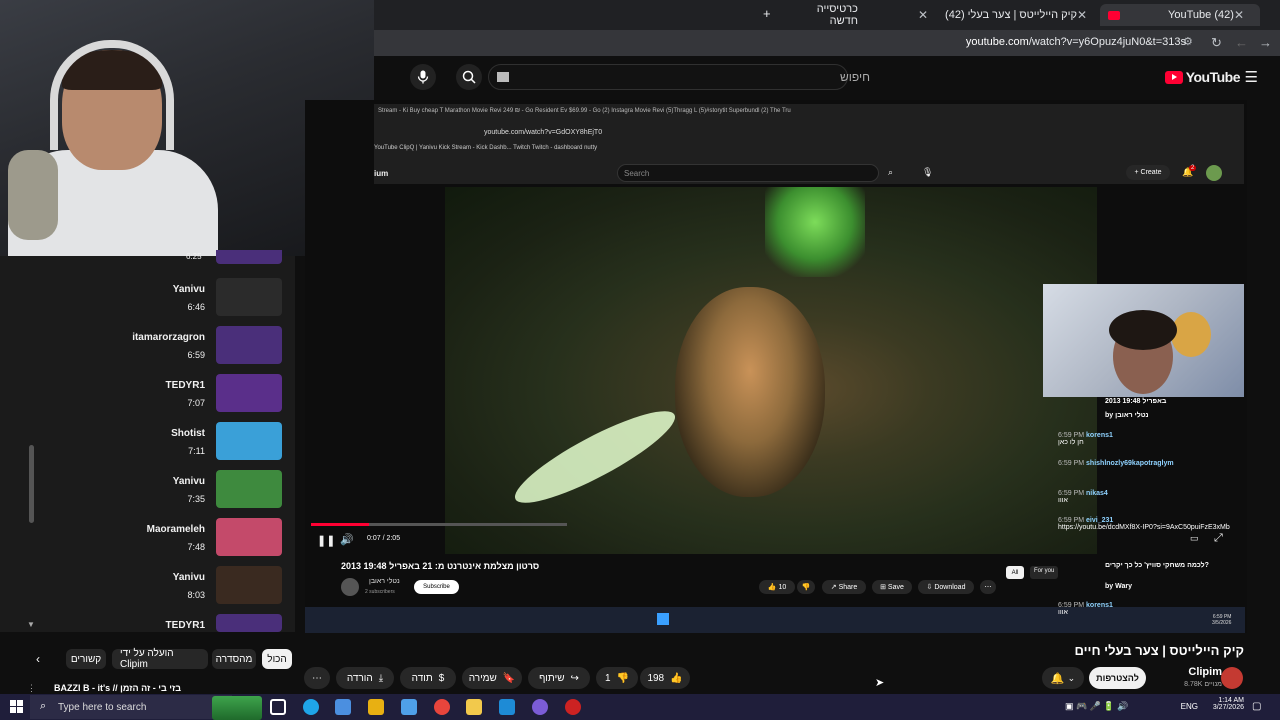 Image resolution: width=1280 pixels, height=720 pixels. What do you see at coordinates (234, 659) in the screenshot?
I see `filter-chip: מהסדרה` at bounding box center [234, 659].